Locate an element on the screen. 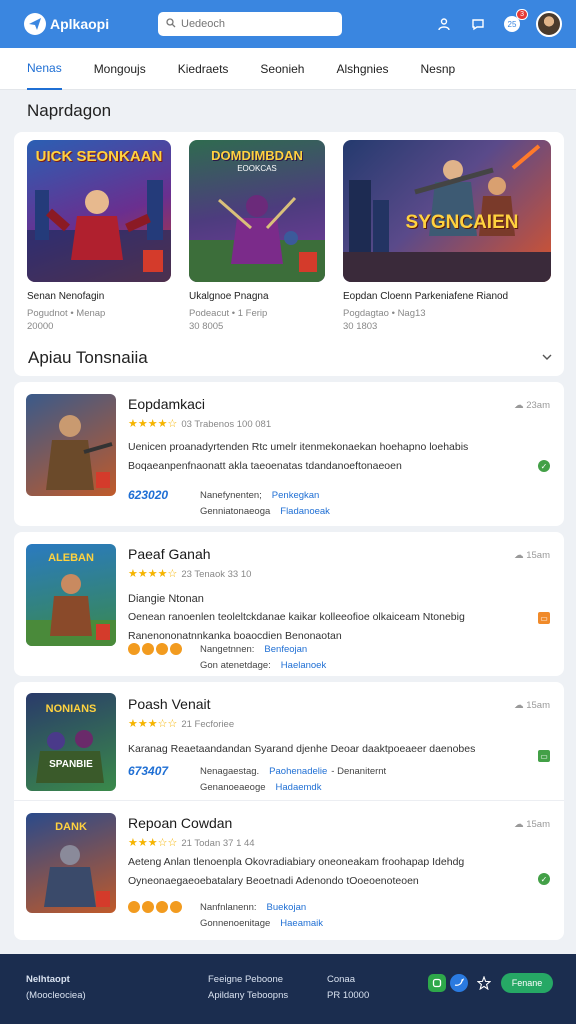  rating-text: 21 Todan 37 1 44 is located at coordinates (218, 843).